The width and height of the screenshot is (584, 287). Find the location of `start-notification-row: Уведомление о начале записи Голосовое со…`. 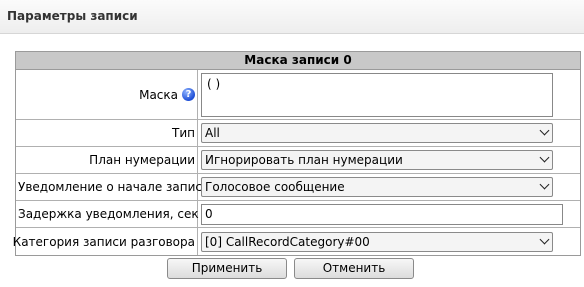

start-notification-row: Уведомление о начале записи Голосовое со… is located at coordinates (298, 187).